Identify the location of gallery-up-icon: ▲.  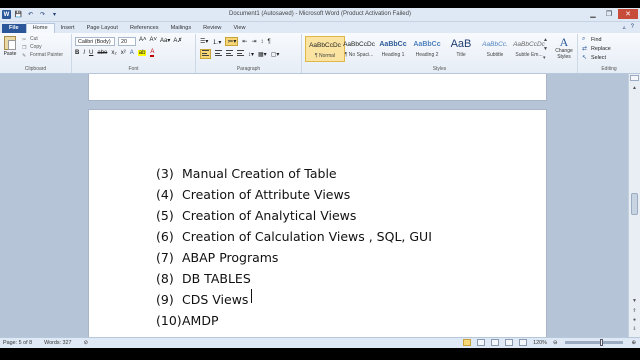
(545, 40).